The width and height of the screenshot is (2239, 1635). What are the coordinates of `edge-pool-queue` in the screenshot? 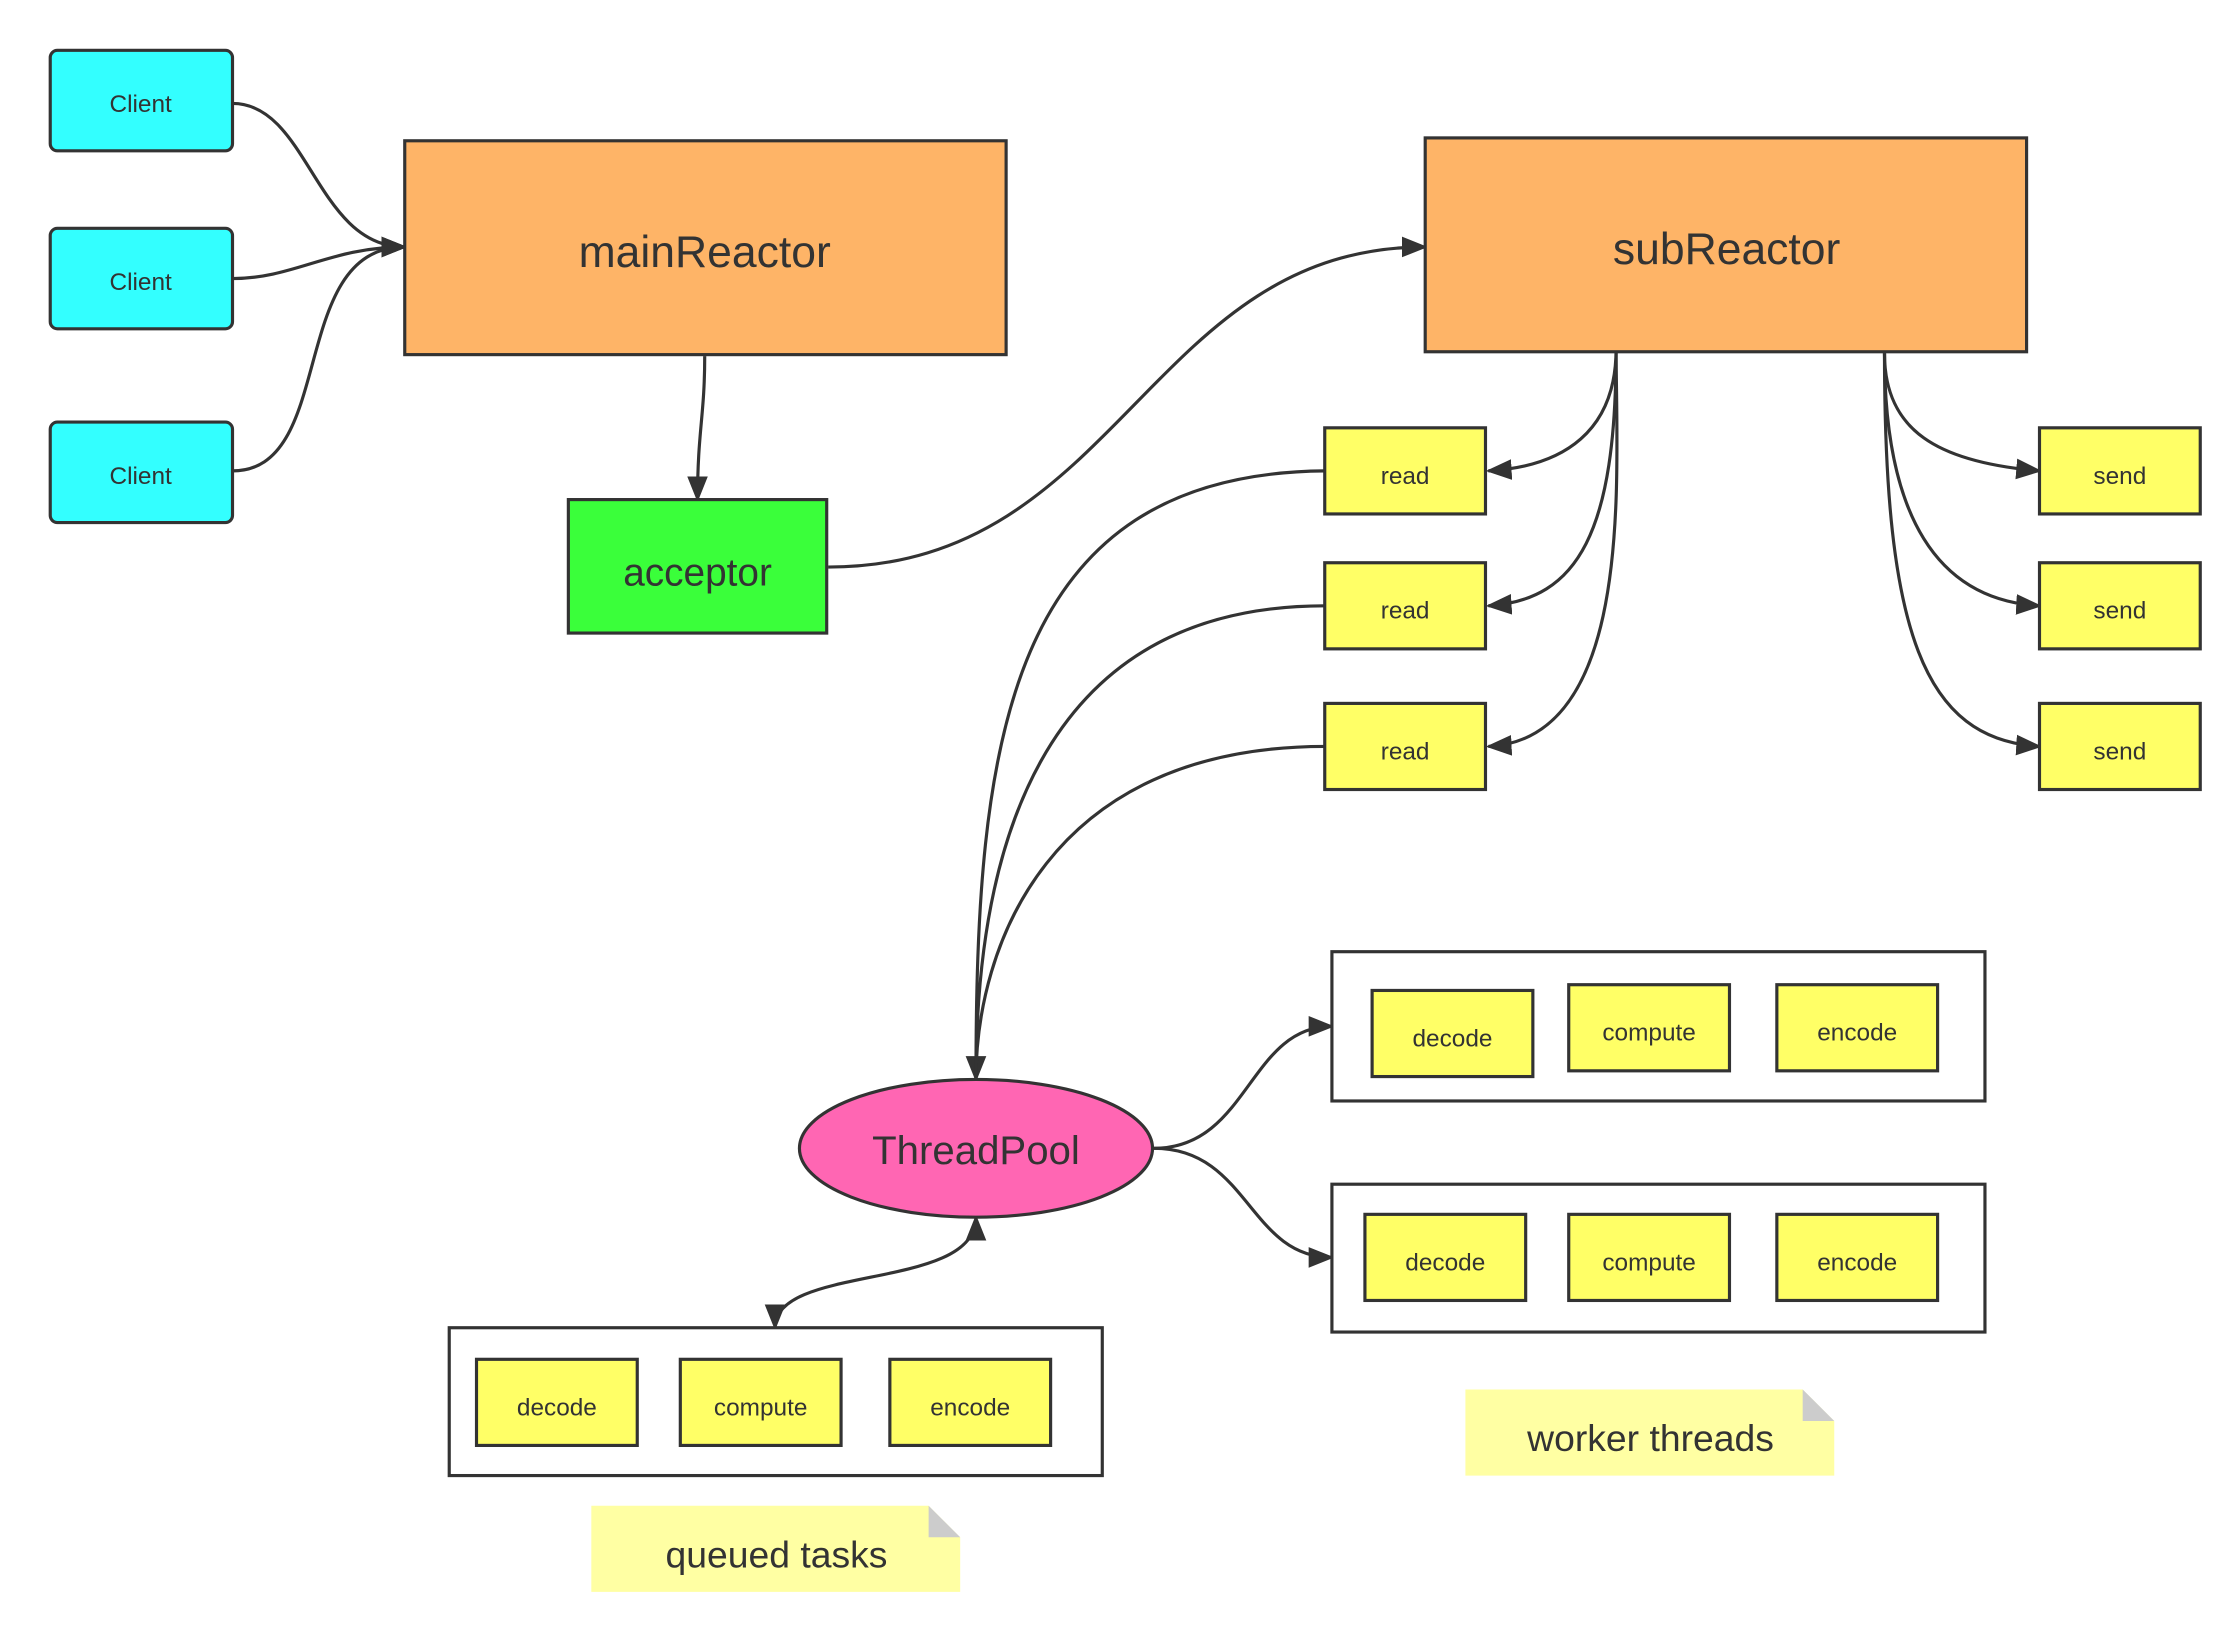 It's located at (875, 1272).